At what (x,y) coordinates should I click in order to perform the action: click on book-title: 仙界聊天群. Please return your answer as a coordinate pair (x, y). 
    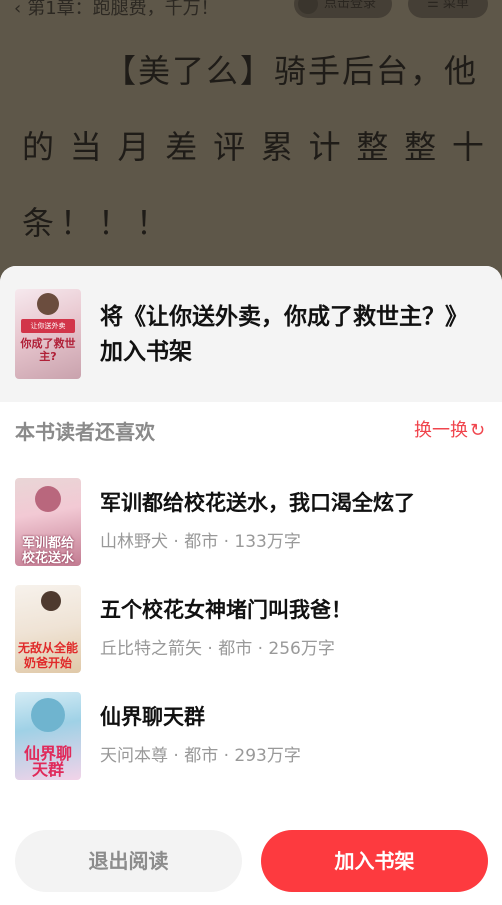
    Looking at the image, I should click on (152, 717).